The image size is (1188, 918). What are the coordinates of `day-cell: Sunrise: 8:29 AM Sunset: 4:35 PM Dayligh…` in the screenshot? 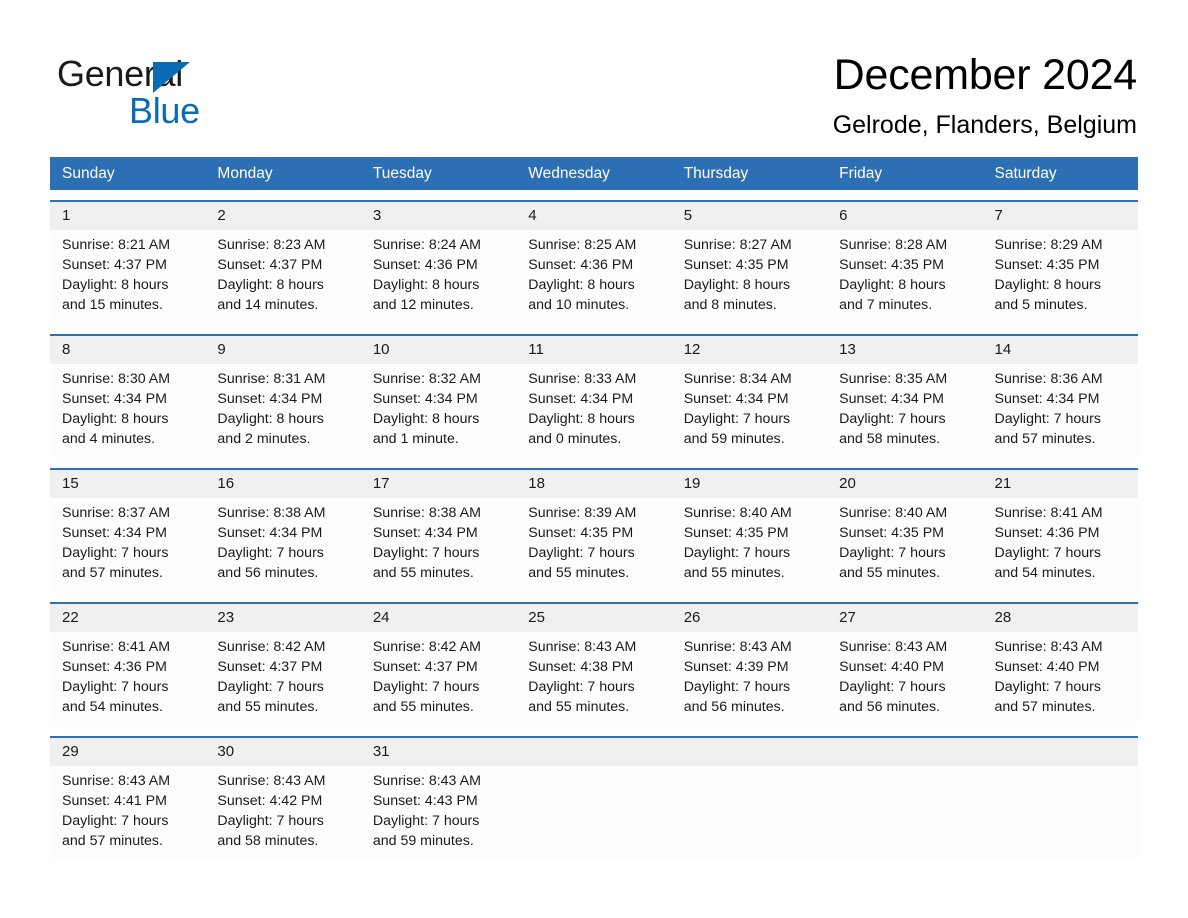 It's located at (1060, 277).